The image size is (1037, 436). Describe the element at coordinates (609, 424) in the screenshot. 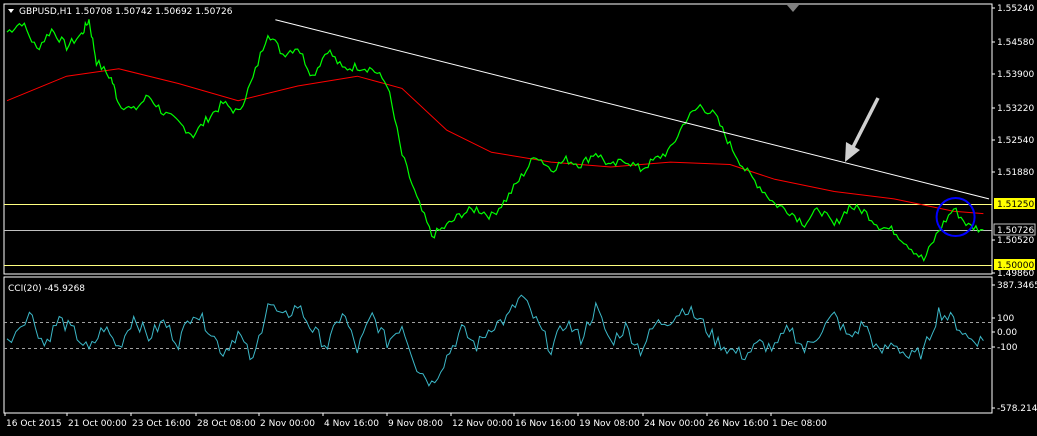

I see `x-axis-tick-label: 19 Nov 08:00` at that location.